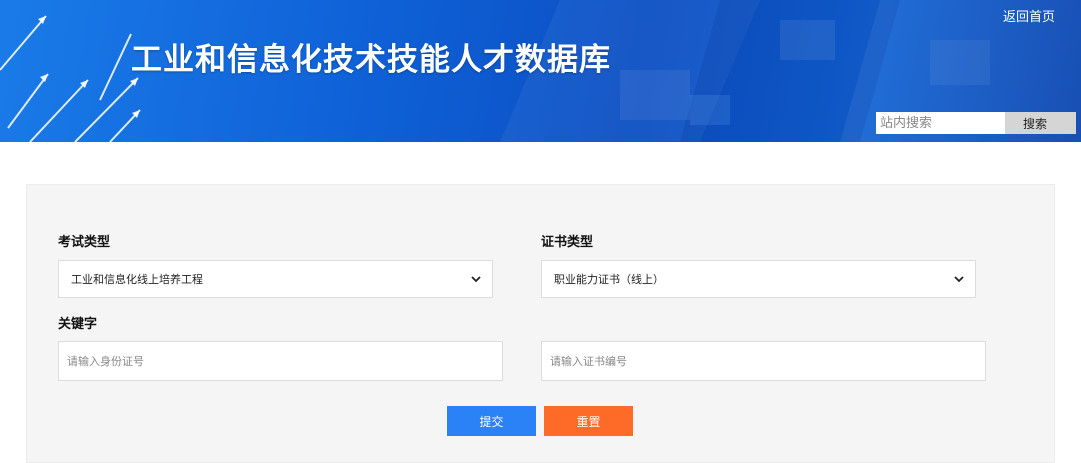 The image size is (1081, 463). What do you see at coordinates (763, 361) in the screenshot?
I see `certificate-number-input` at bounding box center [763, 361].